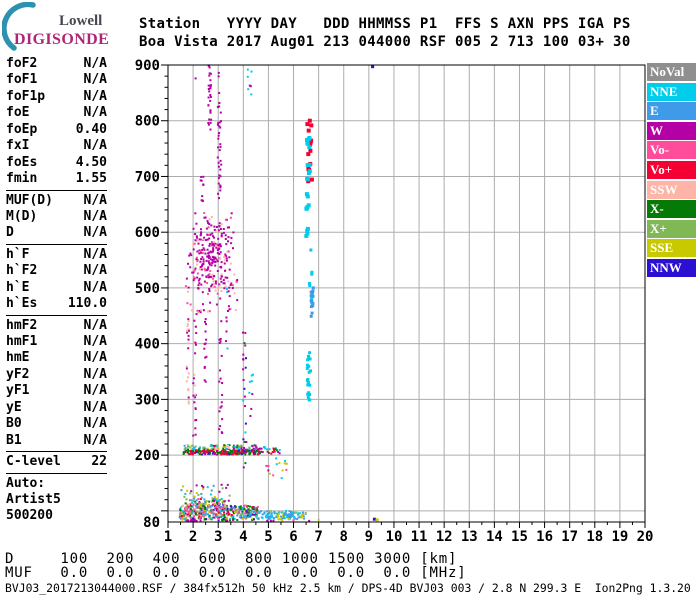 This screenshot has height=600, width=700. Describe the element at coordinates (594, 537) in the screenshot. I see `x-tick-label: 18` at that location.